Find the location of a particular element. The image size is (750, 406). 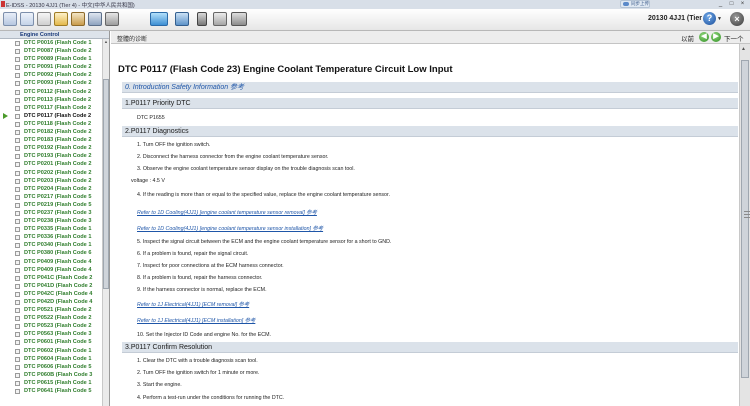

sidebar-item: DTC P0238 (Flash Code 3 is located at coordinates (51, 221).